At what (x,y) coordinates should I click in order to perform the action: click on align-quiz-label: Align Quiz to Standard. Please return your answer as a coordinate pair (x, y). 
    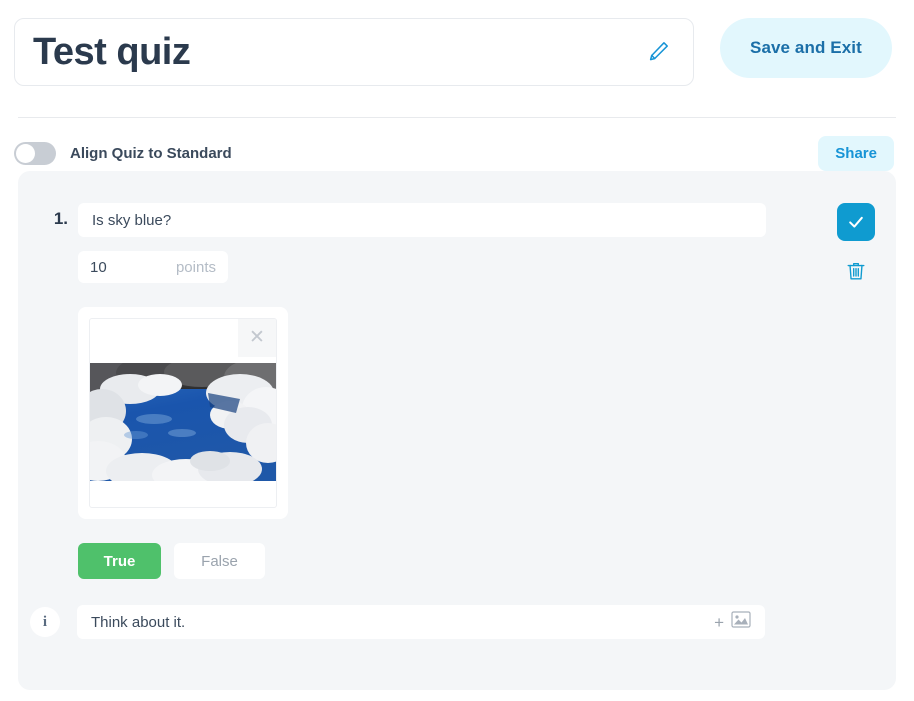
    Looking at the image, I should click on (151, 153).